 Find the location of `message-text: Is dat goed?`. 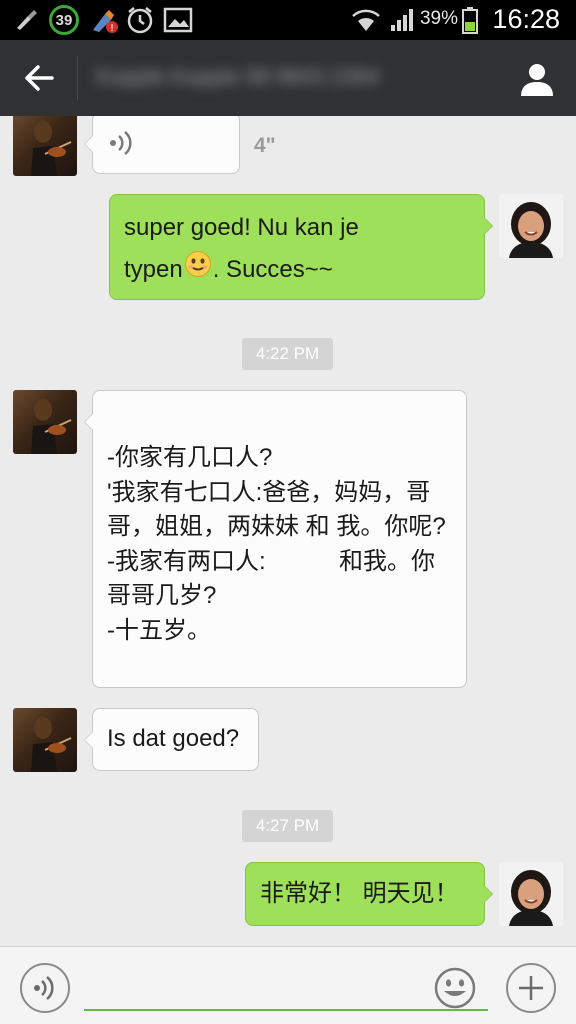

message-text: Is dat goed? is located at coordinates (173, 738).